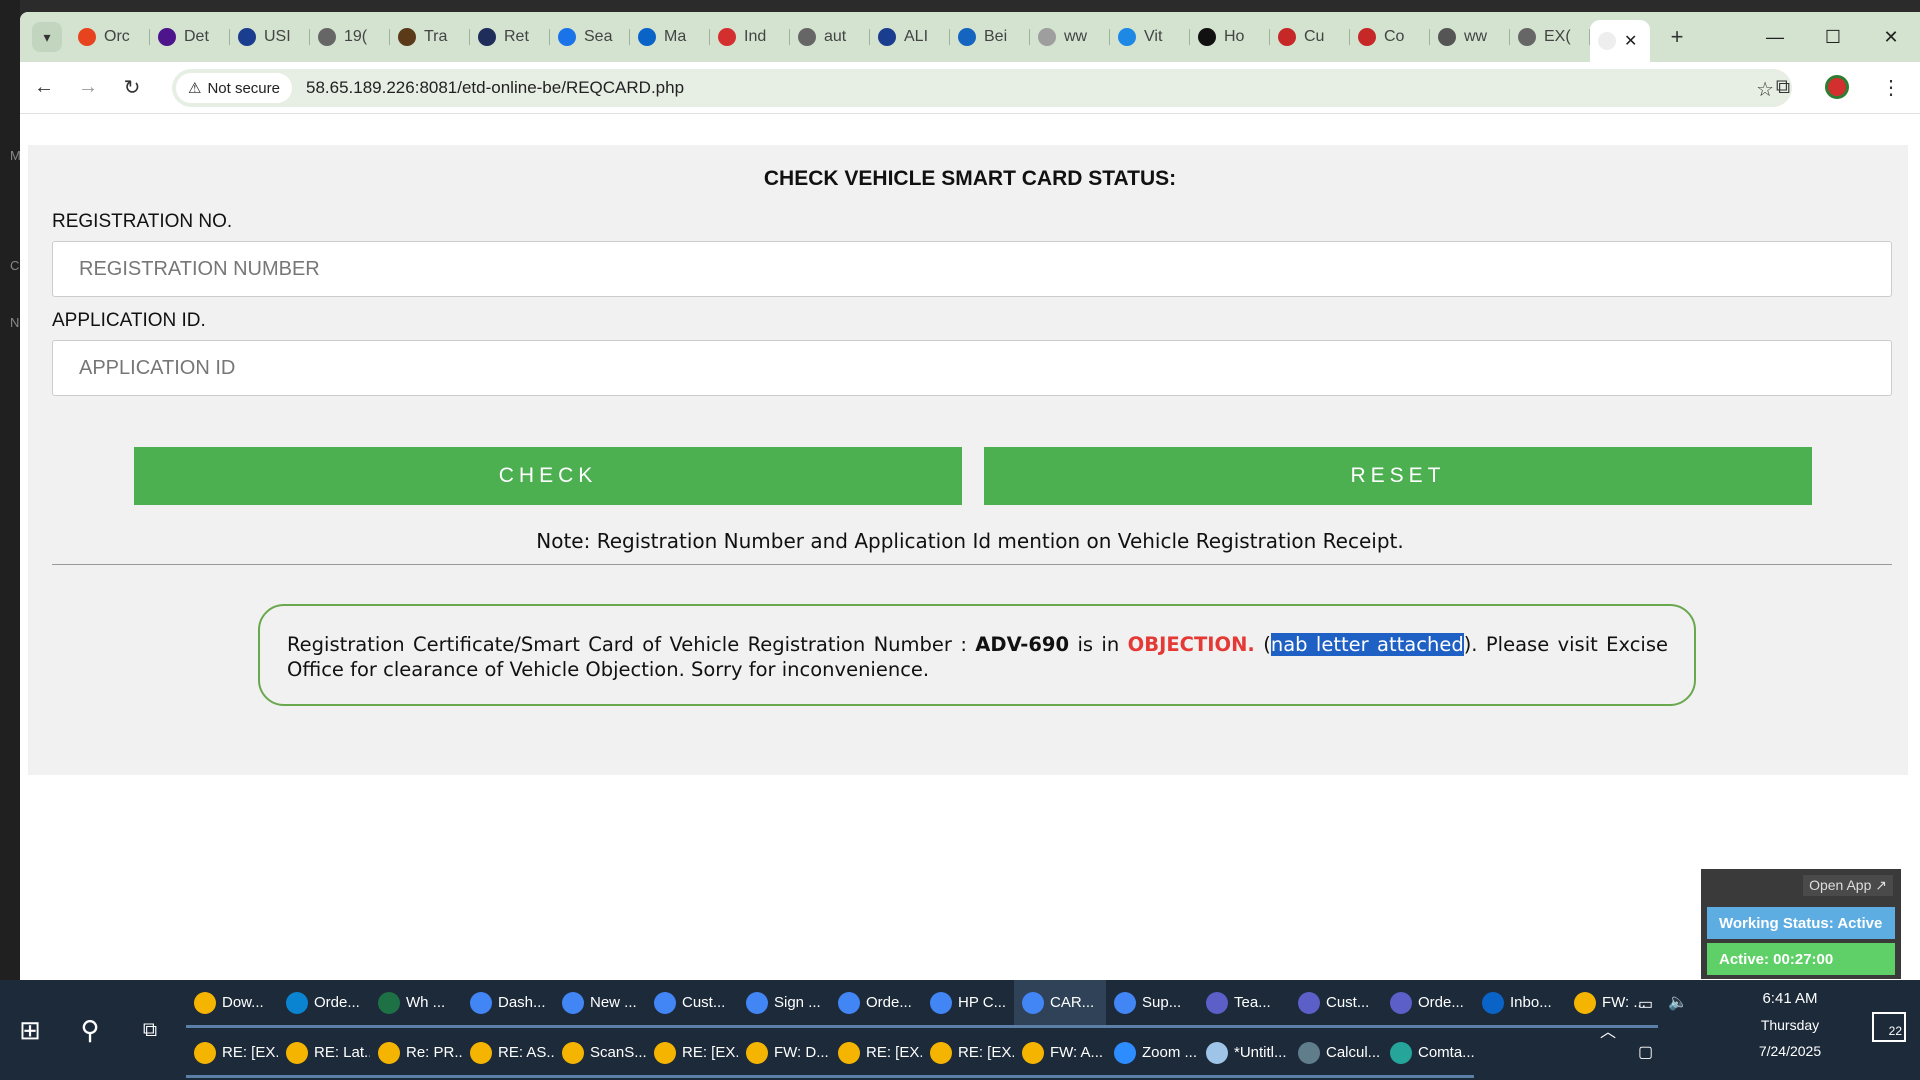 The image size is (1920, 1080). Describe the element at coordinates (150, 1030) in the screenshot. I see `task-view-button: ⧉` at that location.